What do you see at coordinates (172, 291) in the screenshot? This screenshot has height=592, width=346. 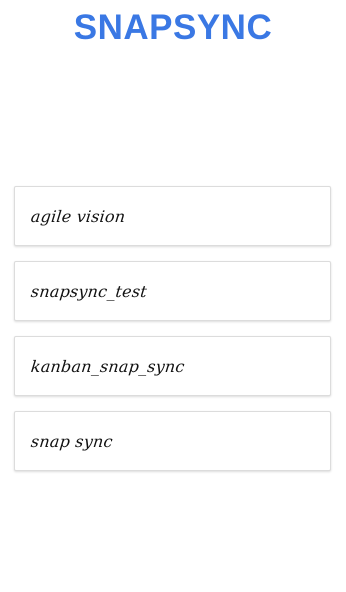 I see `board-item-snapsync-test: snapsync_test` at bounding box center [172, 291].